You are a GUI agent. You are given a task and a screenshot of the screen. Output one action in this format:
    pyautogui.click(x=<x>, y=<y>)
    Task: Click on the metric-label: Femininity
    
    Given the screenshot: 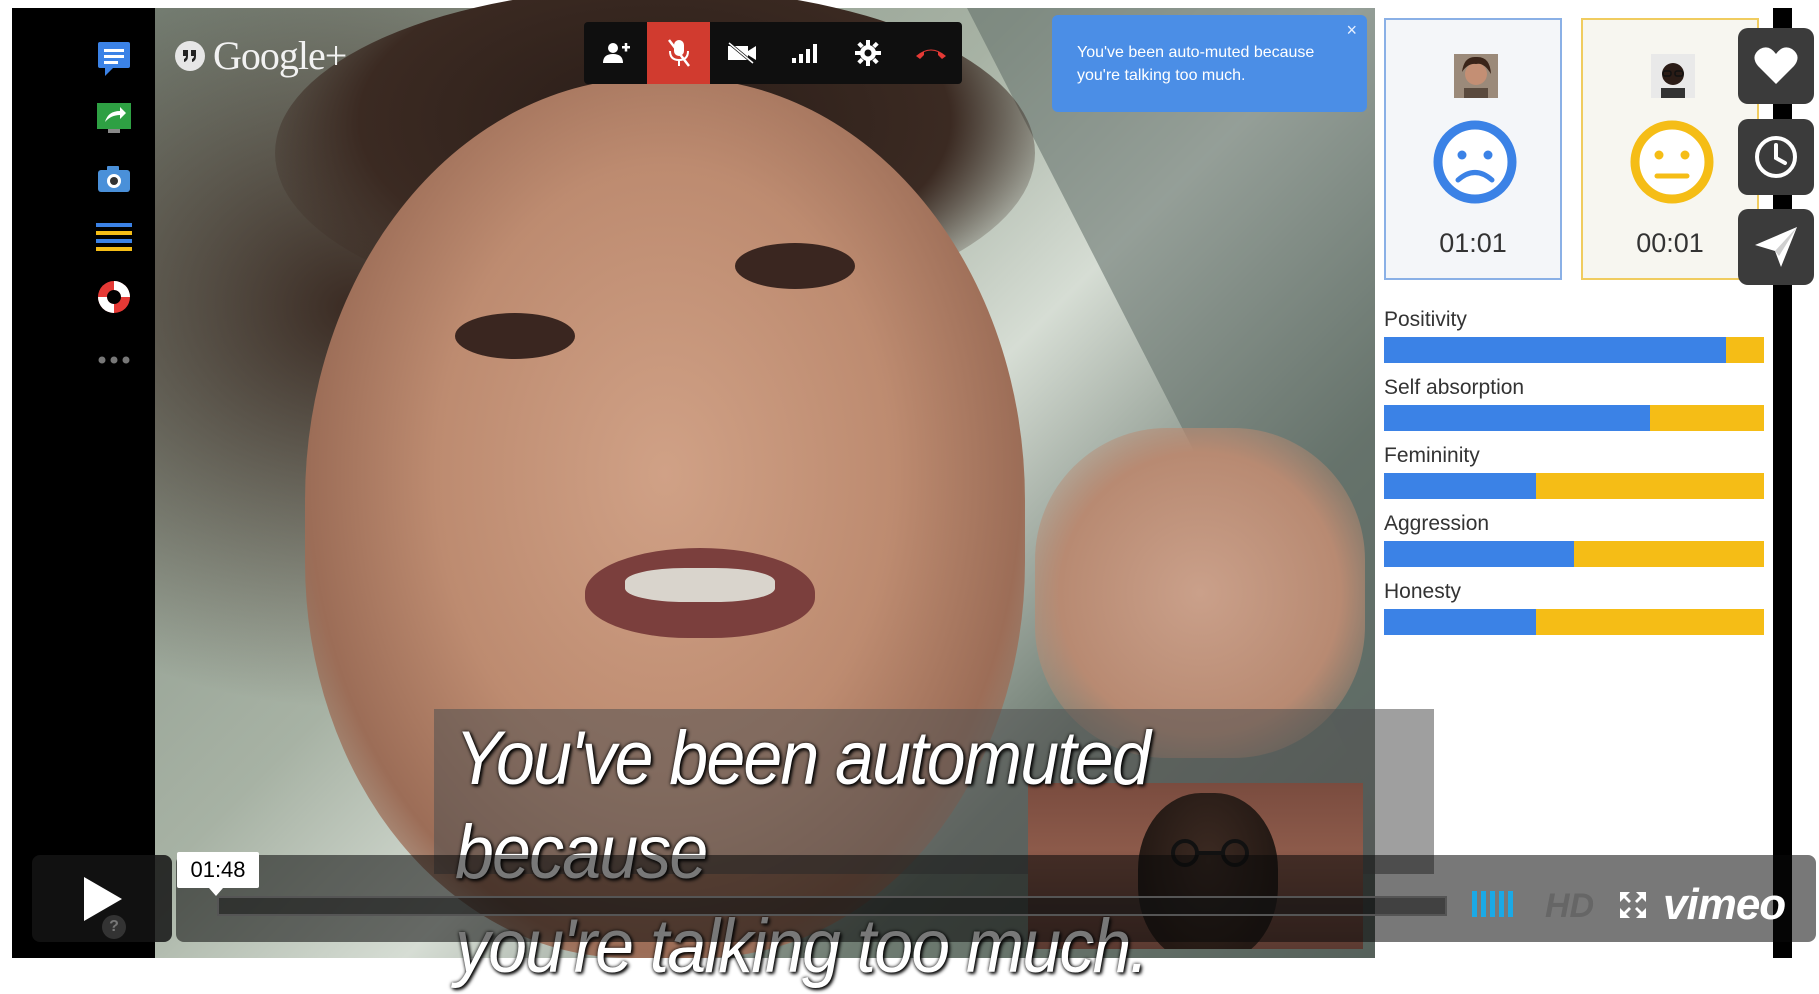 What is the action you would take?
    pyautogui.click(x=1432, y=455)
    